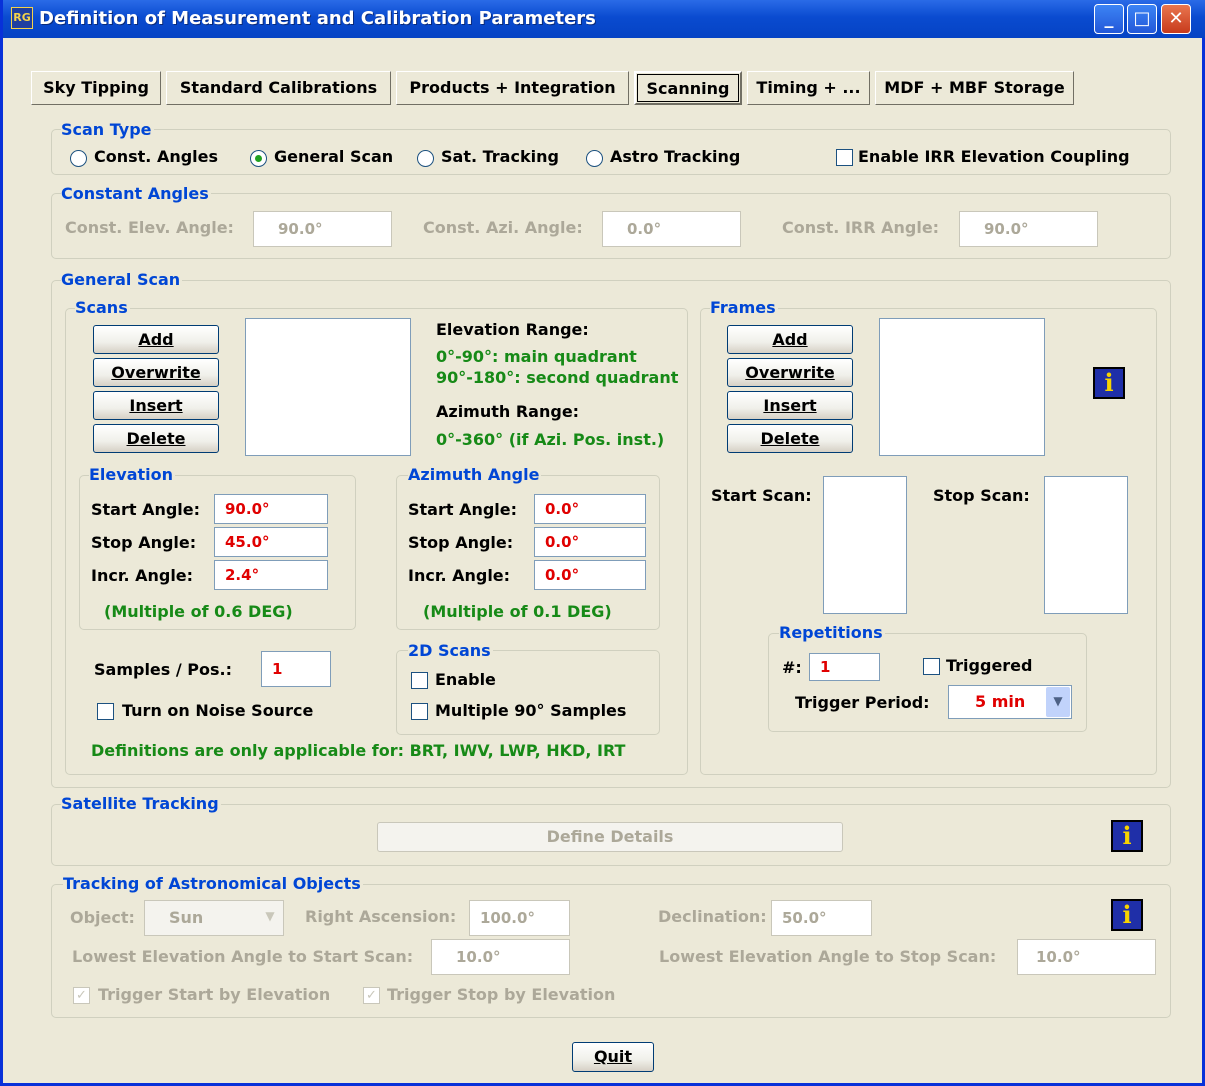 The height and width of the screenshot is (1086, 1205). I want to click on frames-overwrite-button: Overwrite, so click(790, 372).